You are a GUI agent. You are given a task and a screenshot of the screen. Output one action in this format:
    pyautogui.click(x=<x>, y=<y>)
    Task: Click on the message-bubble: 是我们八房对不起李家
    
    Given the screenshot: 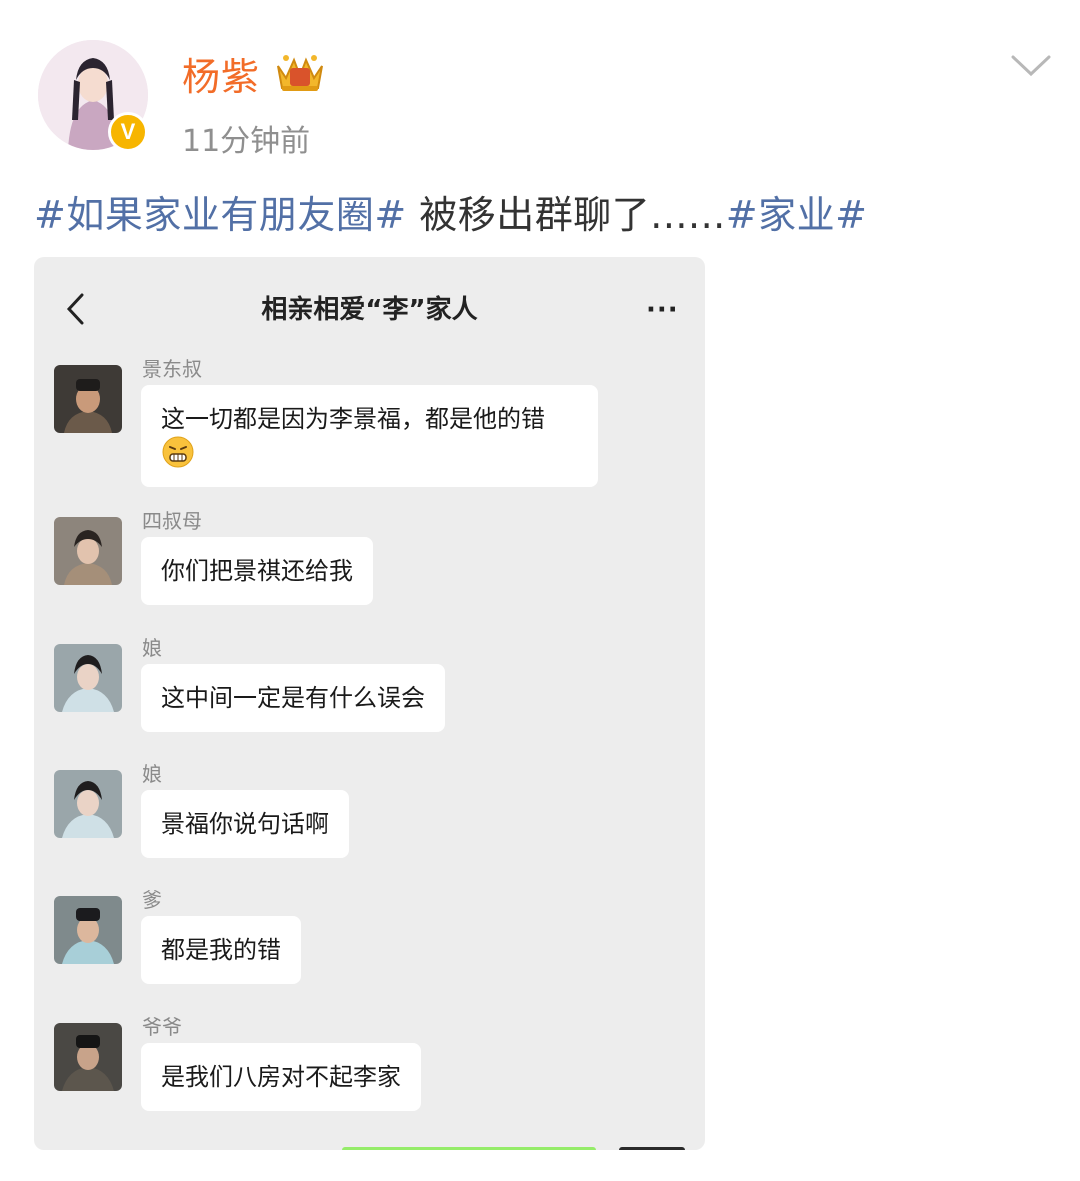 What is the action you would take?
    pyautogui.click(x=281, y=1077)
    